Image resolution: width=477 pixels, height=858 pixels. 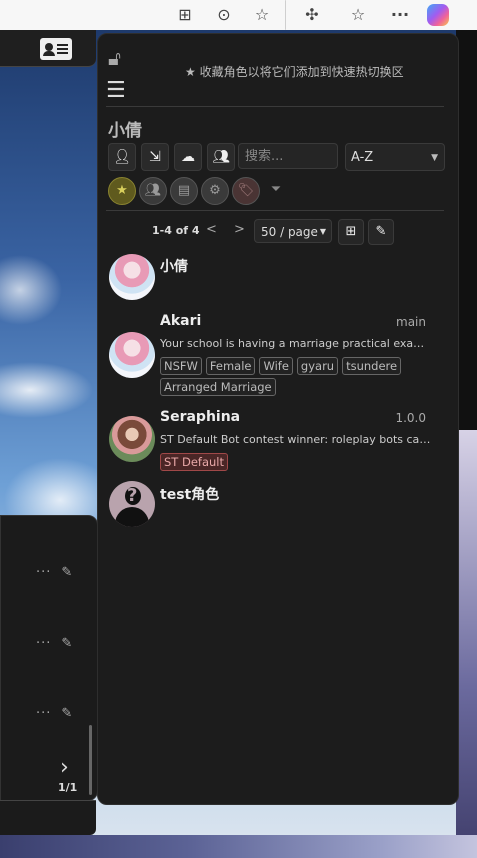 What do you see at coordinates (90, 760) in the screenshot?
I see `scrollbar` at bounding box center [90, 760].